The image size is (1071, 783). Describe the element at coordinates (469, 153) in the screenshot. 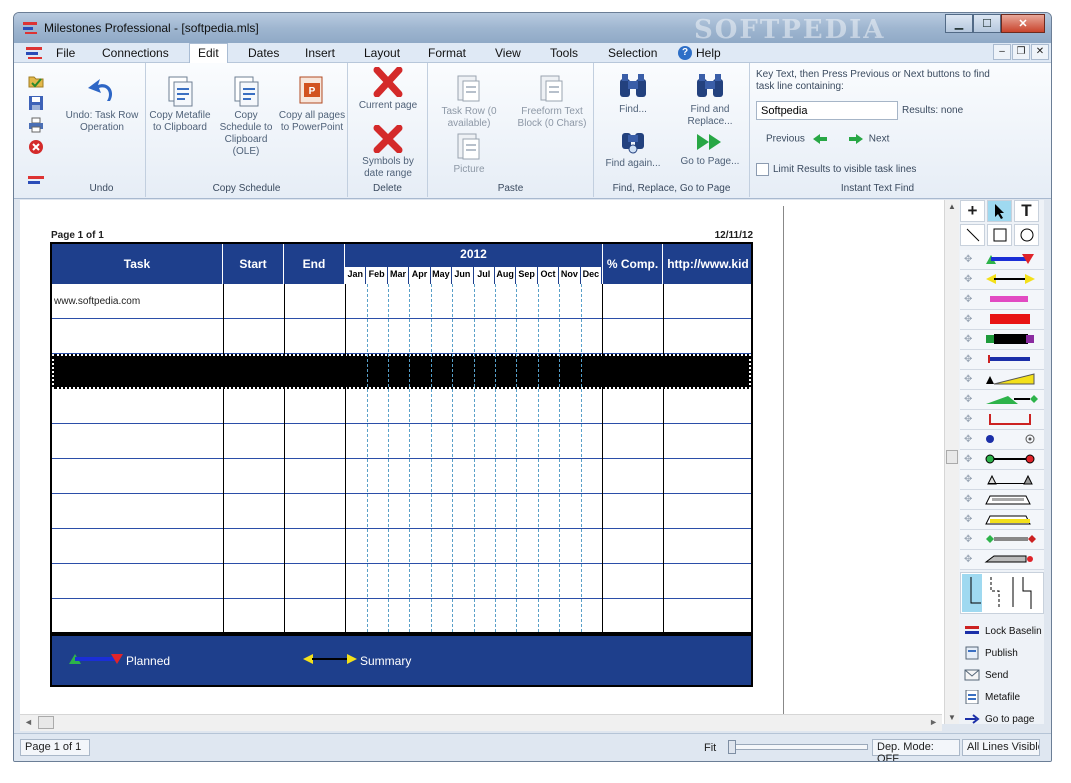

I see `paste-picture-button: Picture` at that location.